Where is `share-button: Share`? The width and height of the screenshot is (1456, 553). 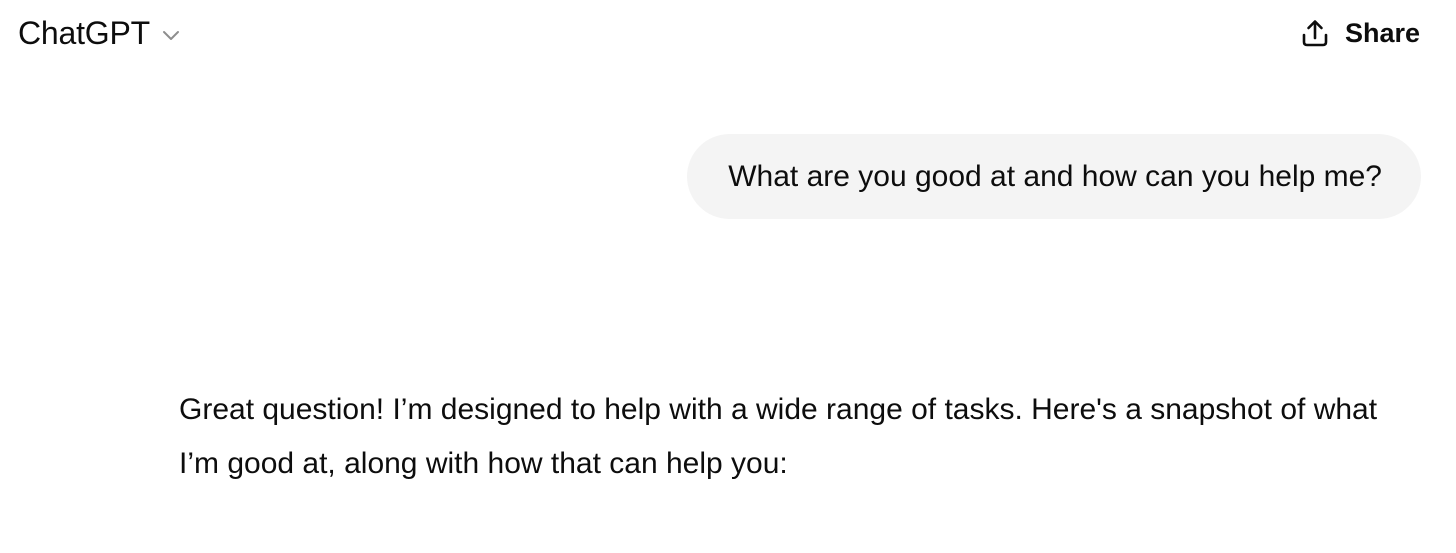
share-button: Share is located at coordinates (1359, 33).